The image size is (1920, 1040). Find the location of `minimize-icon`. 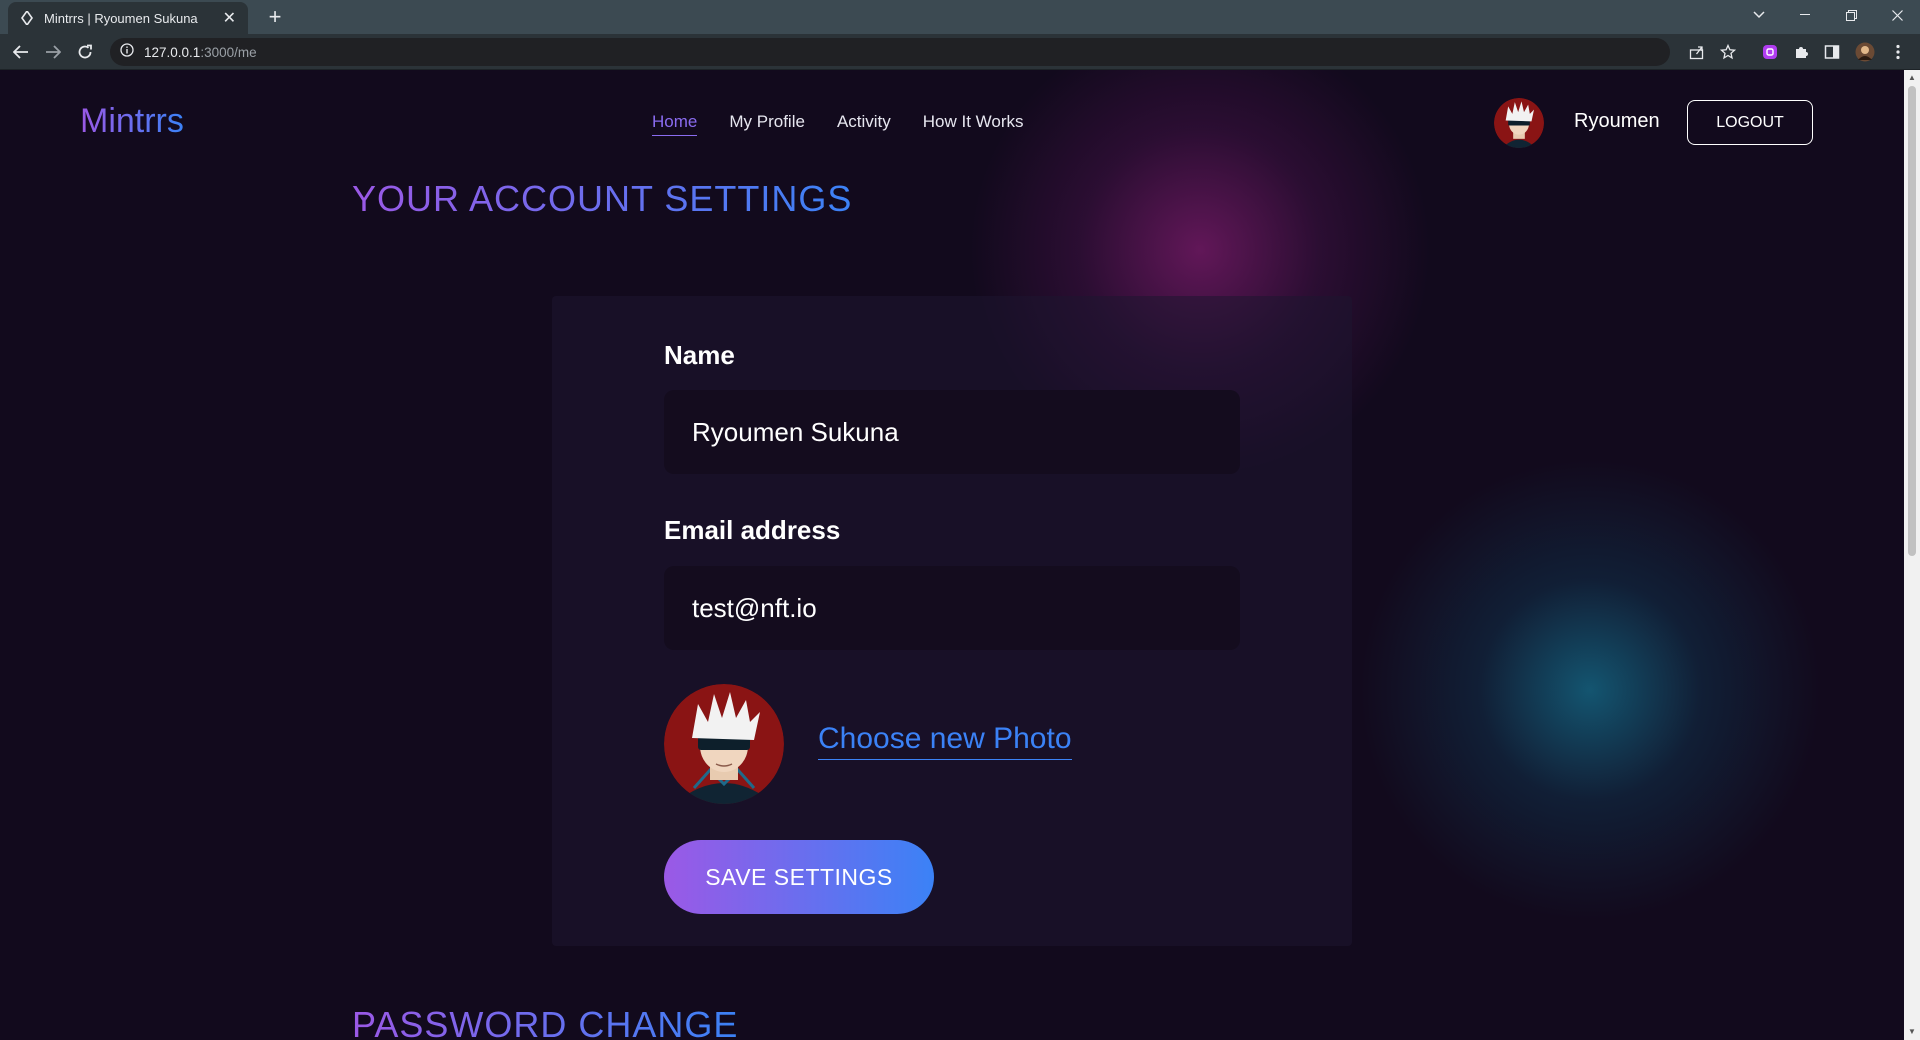

minimize-icon is located at coordinates (1805, 15).